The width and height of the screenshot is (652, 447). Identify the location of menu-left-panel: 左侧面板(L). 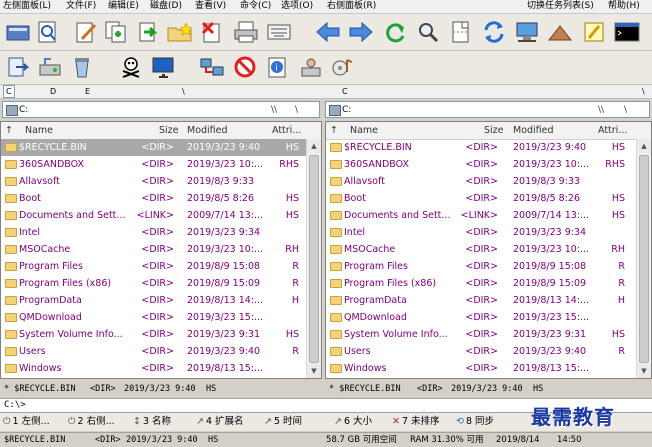
(27, 6).